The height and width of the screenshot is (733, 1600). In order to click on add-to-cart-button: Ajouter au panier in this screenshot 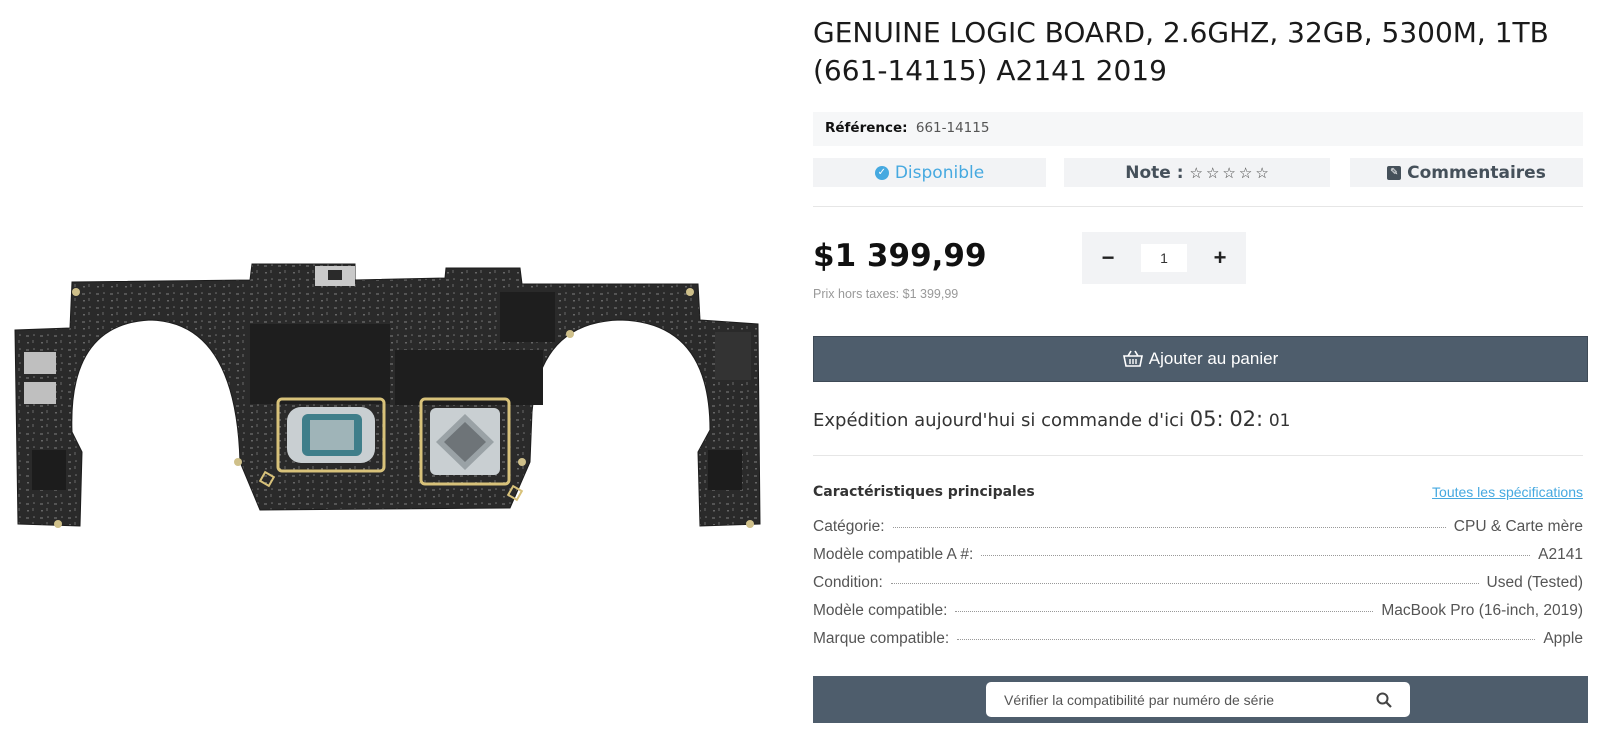, I will do `click(1200, 359)`.